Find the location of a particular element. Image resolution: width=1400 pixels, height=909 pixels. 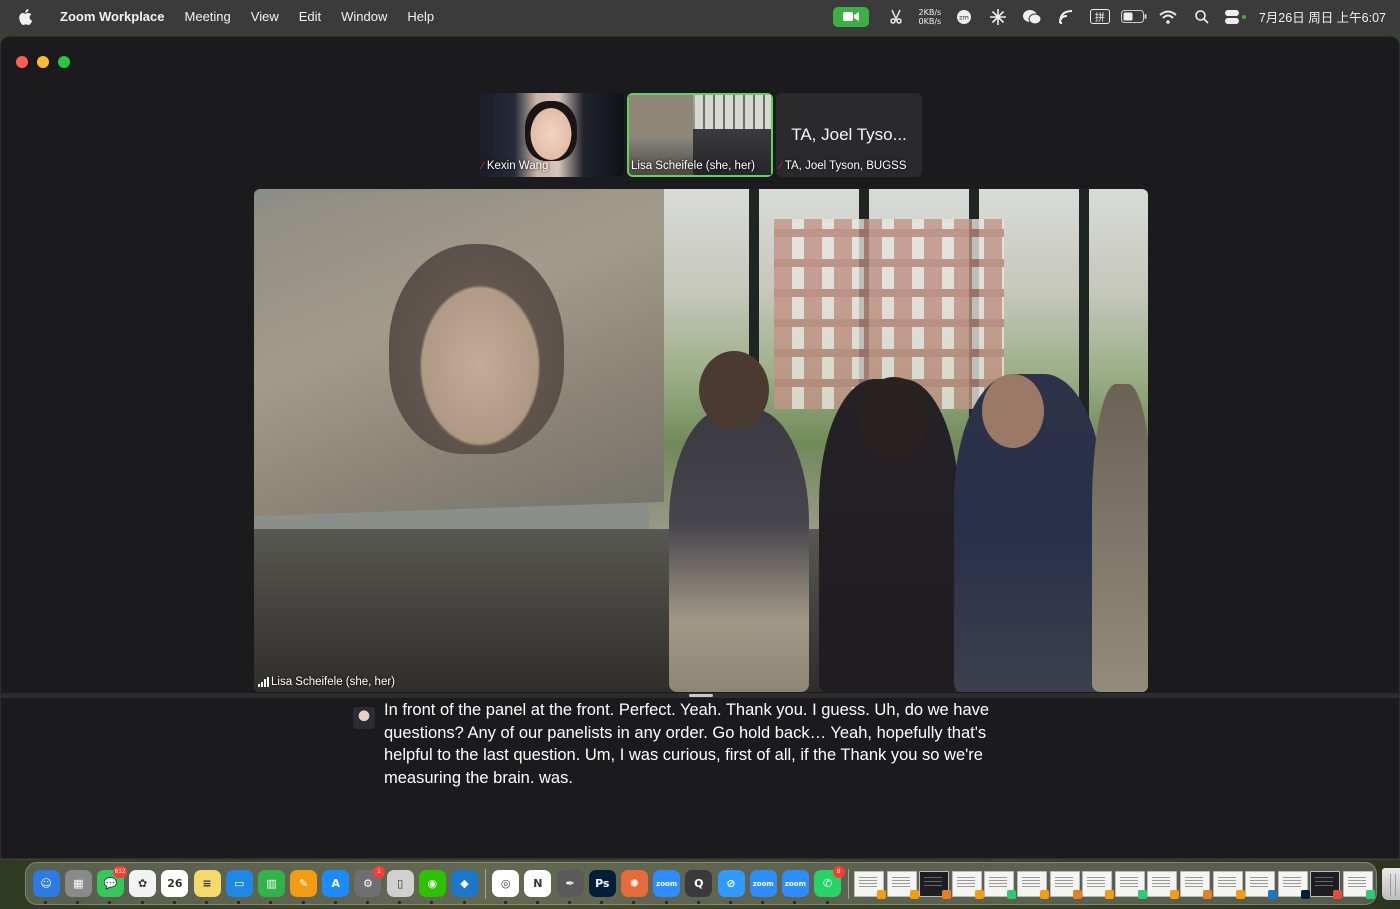

muted-mic-icon: ⁄ is located at coordinates (483, 166).